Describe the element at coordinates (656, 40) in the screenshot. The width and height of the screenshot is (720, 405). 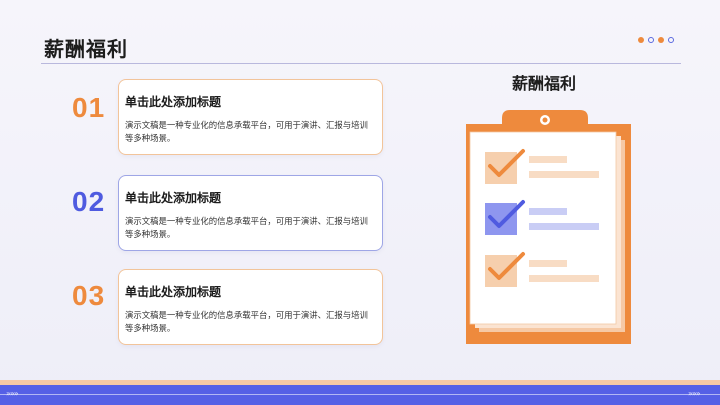
I see `decorative-dots` at that location.